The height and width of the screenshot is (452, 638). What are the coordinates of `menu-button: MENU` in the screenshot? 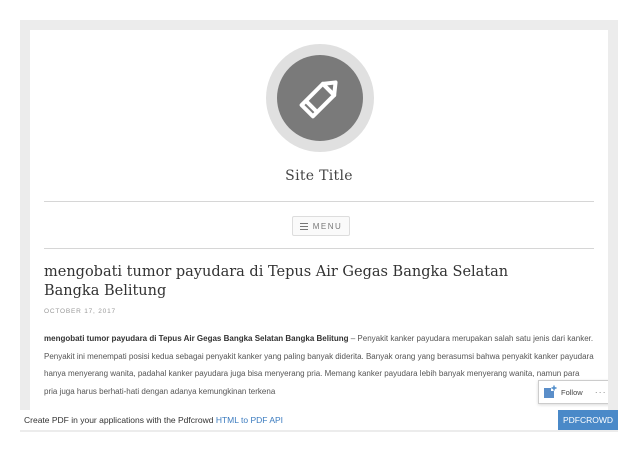 It's located at (321, 226).